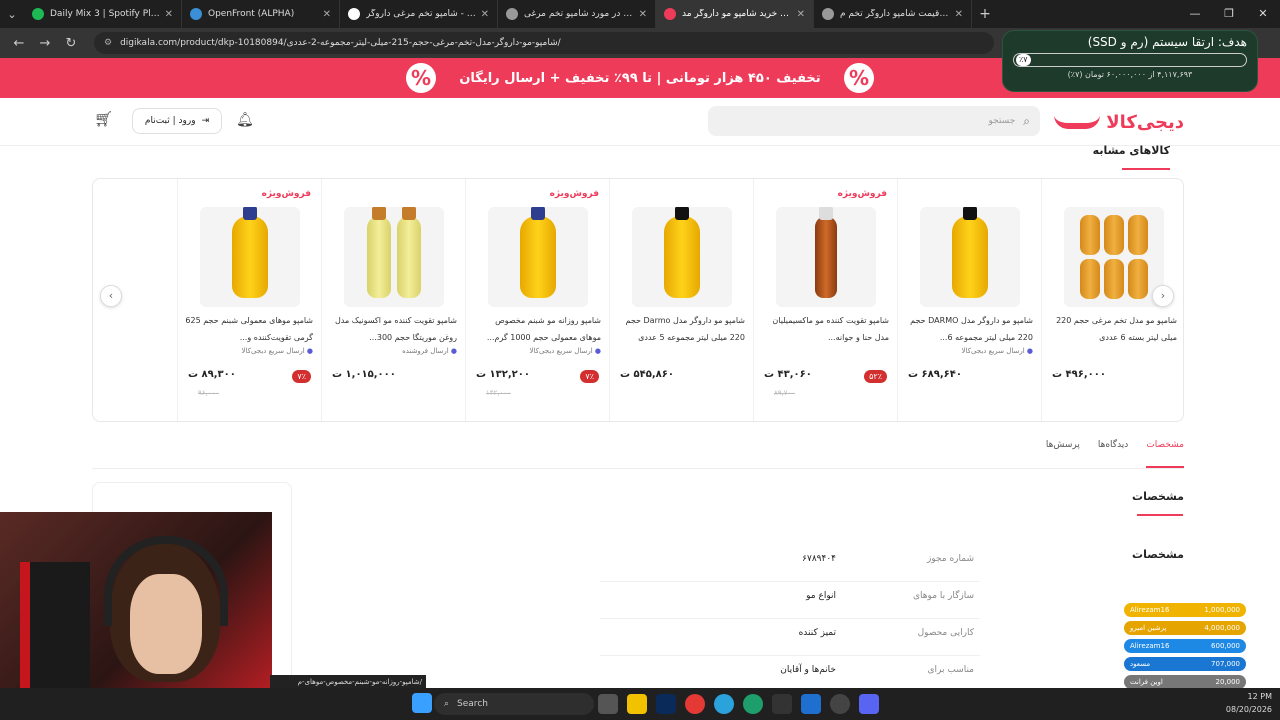 This screenshot has height=720, width=1280. I want to click on search-input: جستجو ⌕, so click(874, 121).